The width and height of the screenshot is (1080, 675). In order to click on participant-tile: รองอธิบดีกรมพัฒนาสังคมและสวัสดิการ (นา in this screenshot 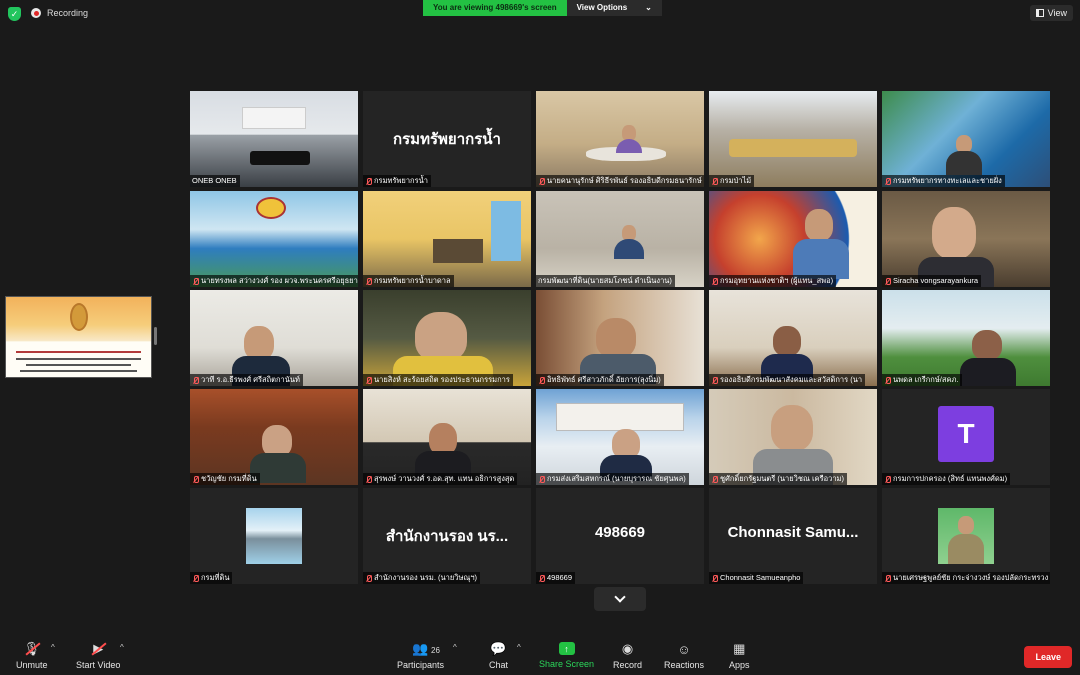, I will do `click(793, 338)`.